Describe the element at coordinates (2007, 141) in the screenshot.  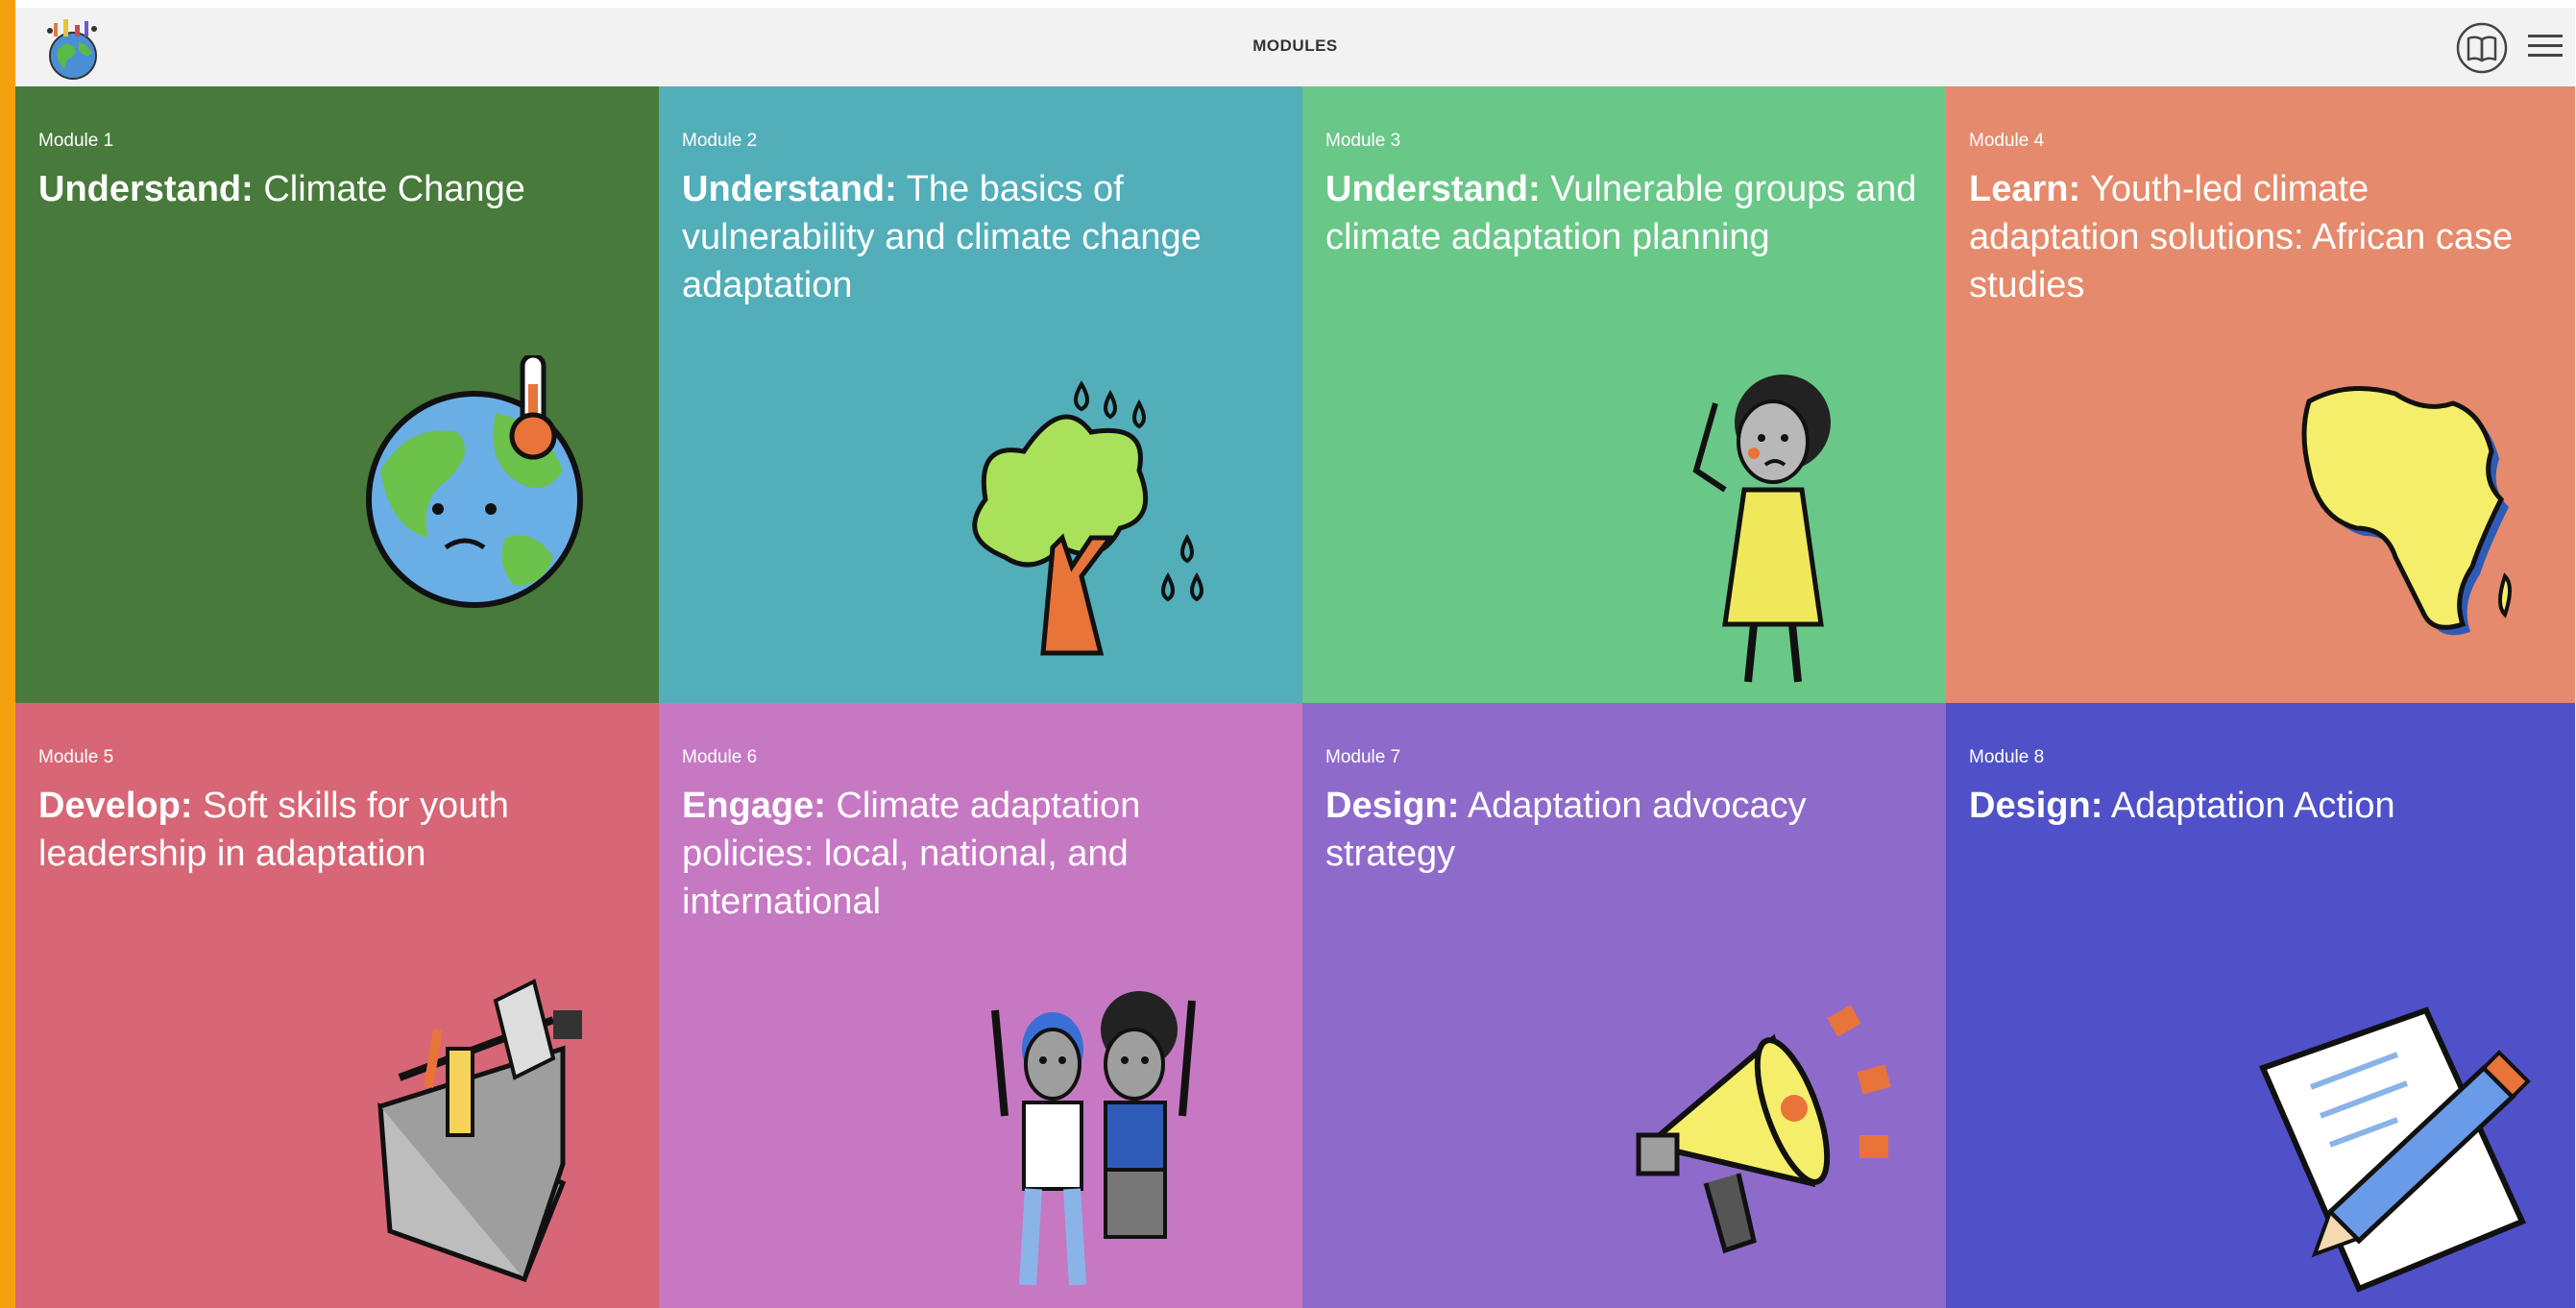
I see `module-number: Module 4` at that location.